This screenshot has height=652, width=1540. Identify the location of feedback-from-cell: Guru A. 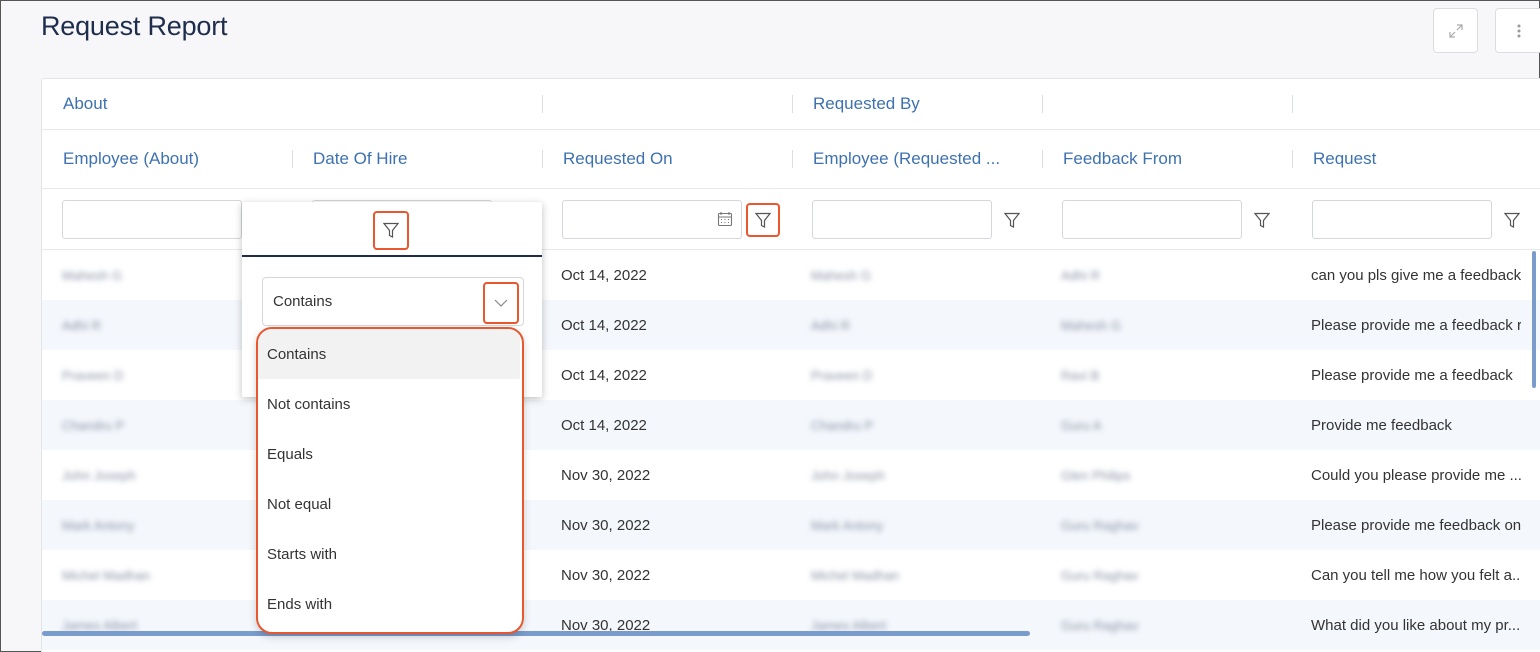
(1081, 425).